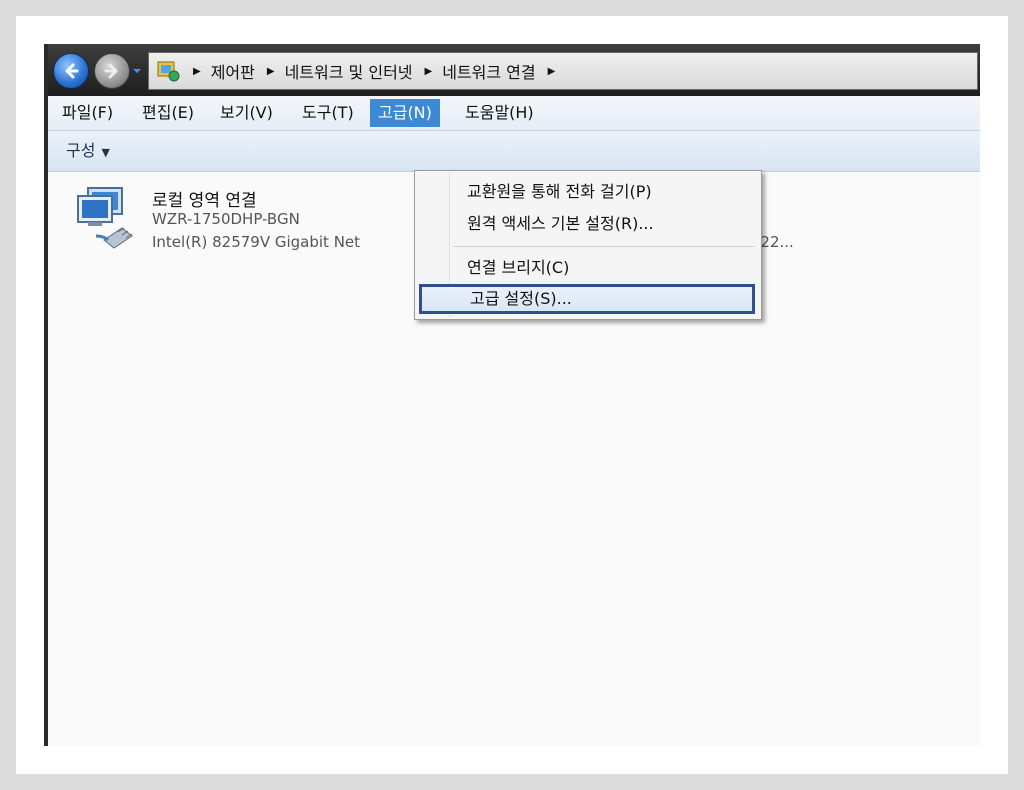 The height and width of the screenshot is (790, 1024). What do you see at coordinates (256, 242) in the screenshot?
I see `connection-device: Intel(R) 82579V Gigabit Net` at bounding box center [256, 242].